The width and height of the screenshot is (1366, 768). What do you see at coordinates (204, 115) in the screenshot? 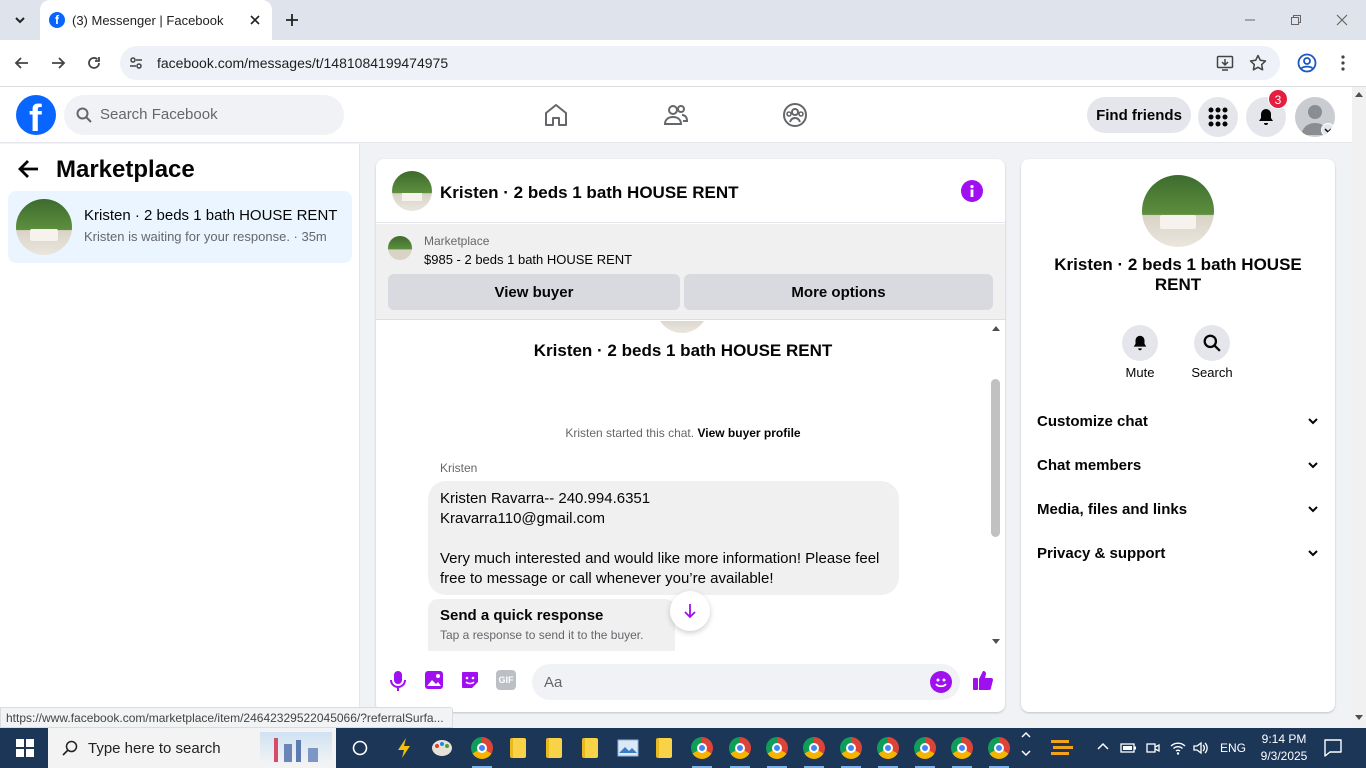
I see `facebook-search-input: Search Facebook` at bounding box center [204, 115].